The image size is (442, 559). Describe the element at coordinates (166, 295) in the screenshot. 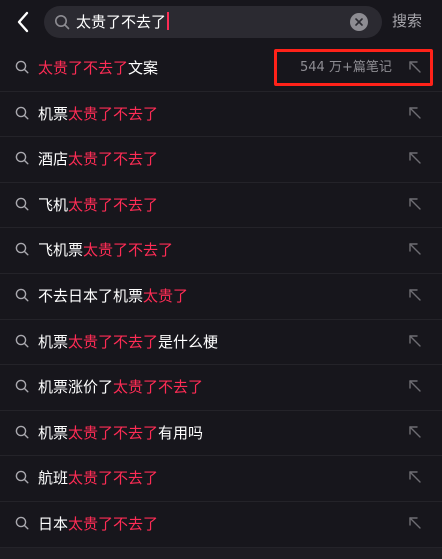

I see `suggestion-highlight: 太贵了` at that location.